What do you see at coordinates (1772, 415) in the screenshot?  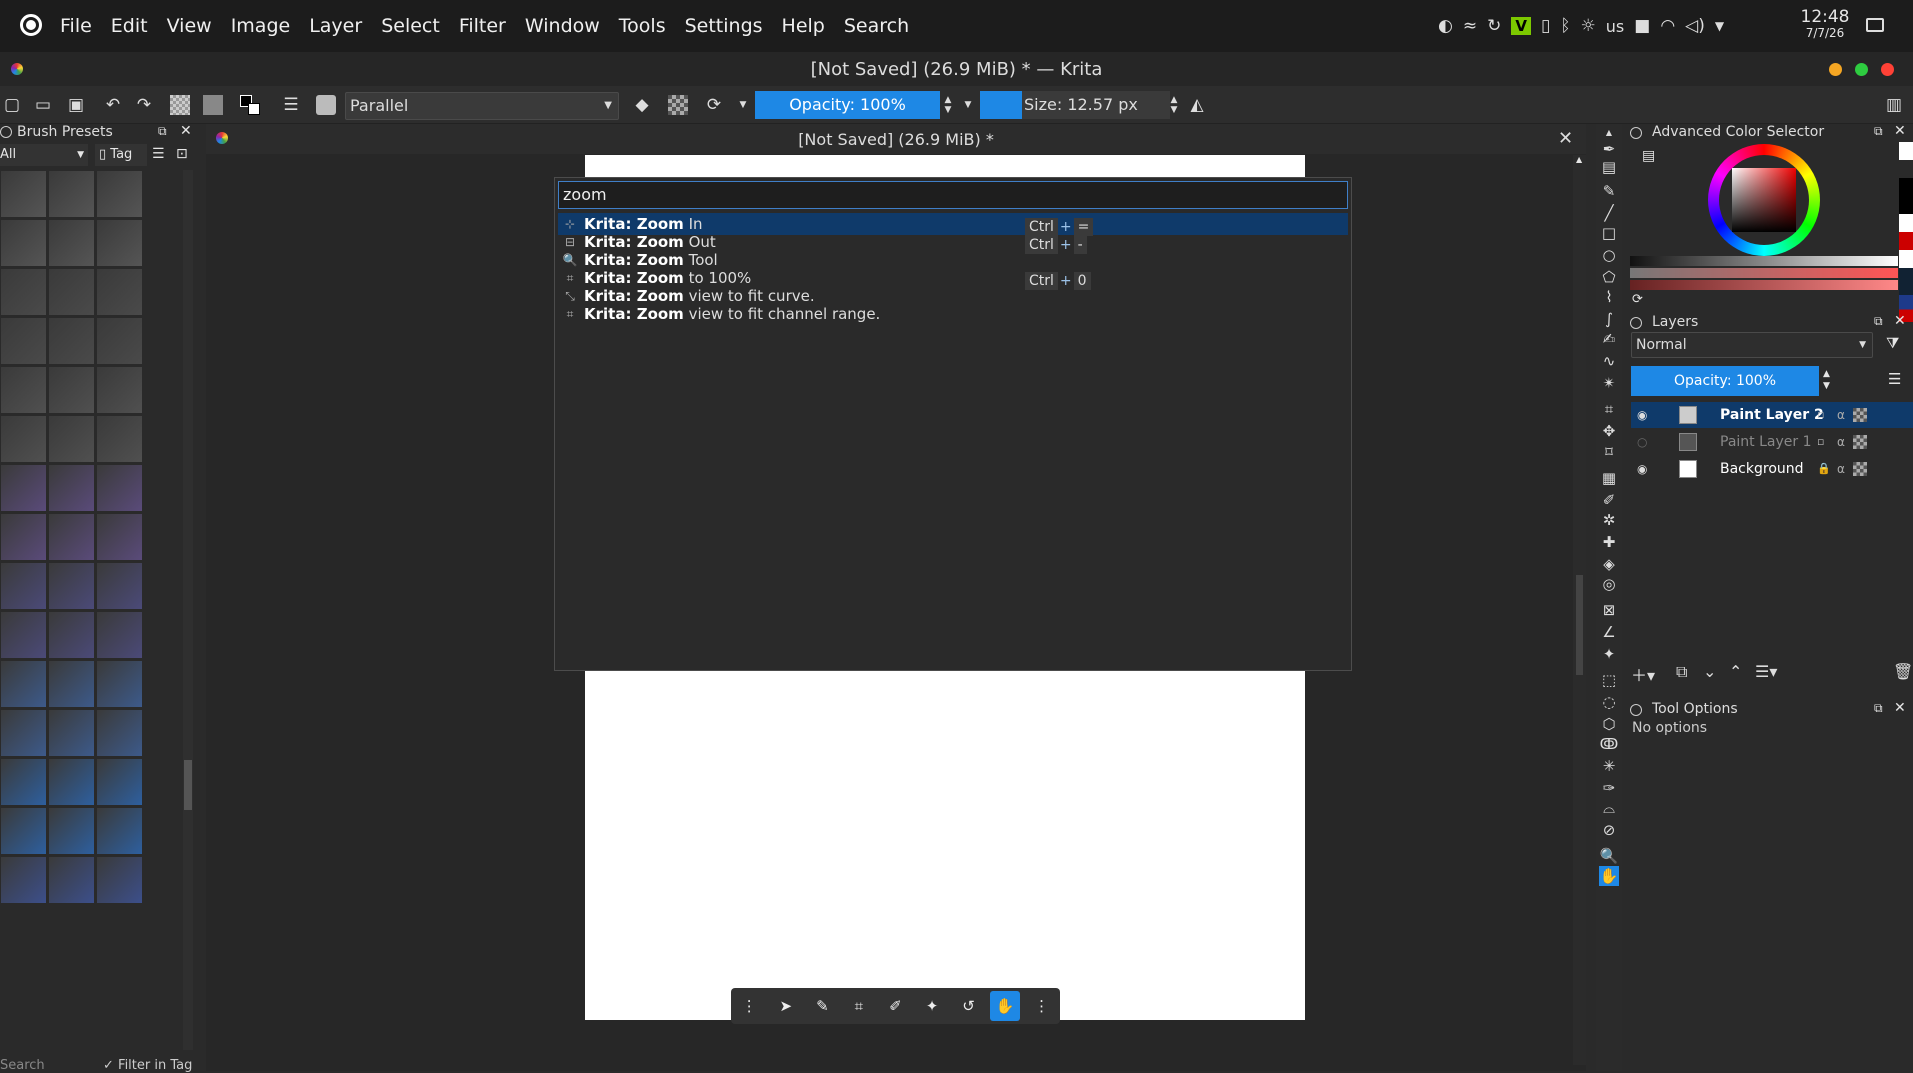 I see `layer-row: ◉ Paint Layer 2 ▫ α` at bounding box center [1772, 415].